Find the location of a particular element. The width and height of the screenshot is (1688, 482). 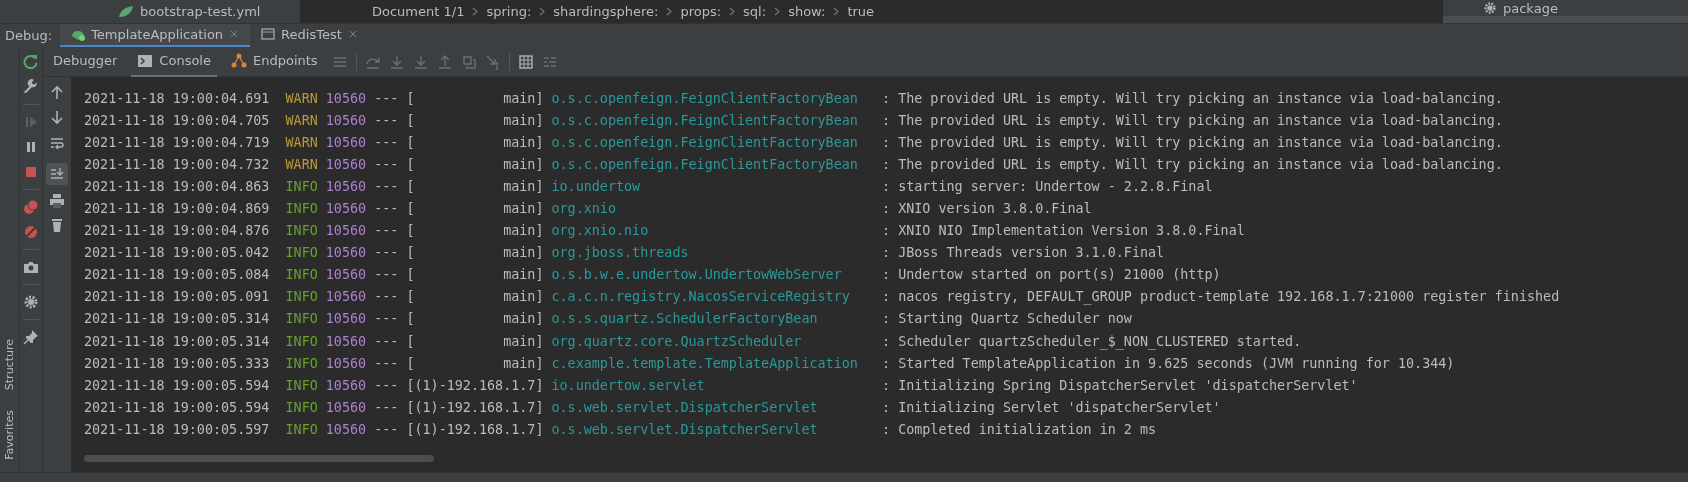

step-into-icon is located at coordinates (396, 61).